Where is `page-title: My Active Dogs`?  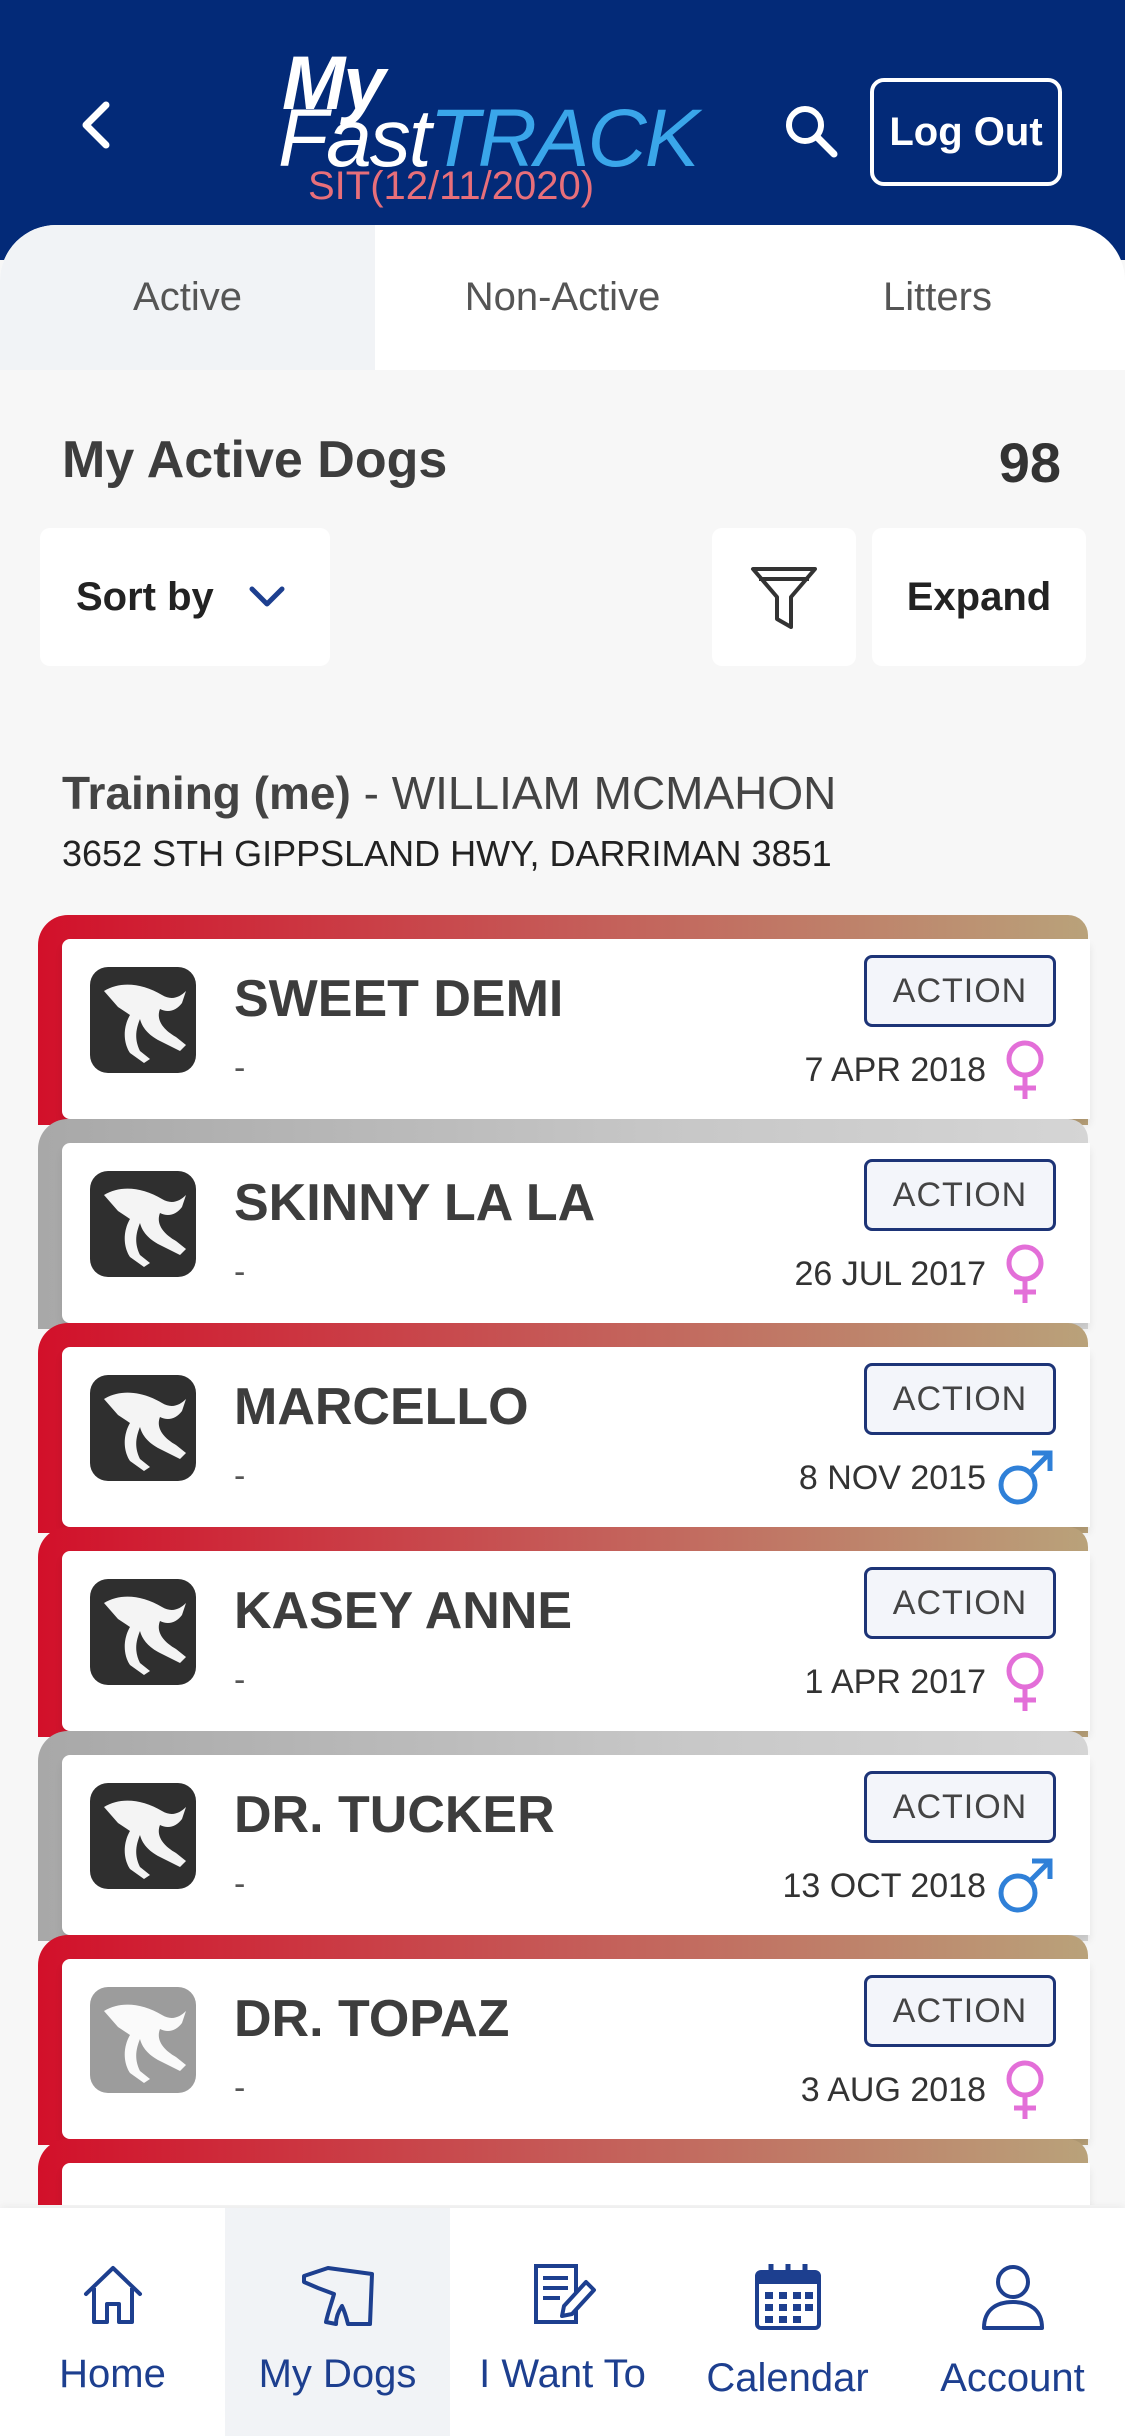 page-title: My Active Dogs is located at coordinates (255, 460).